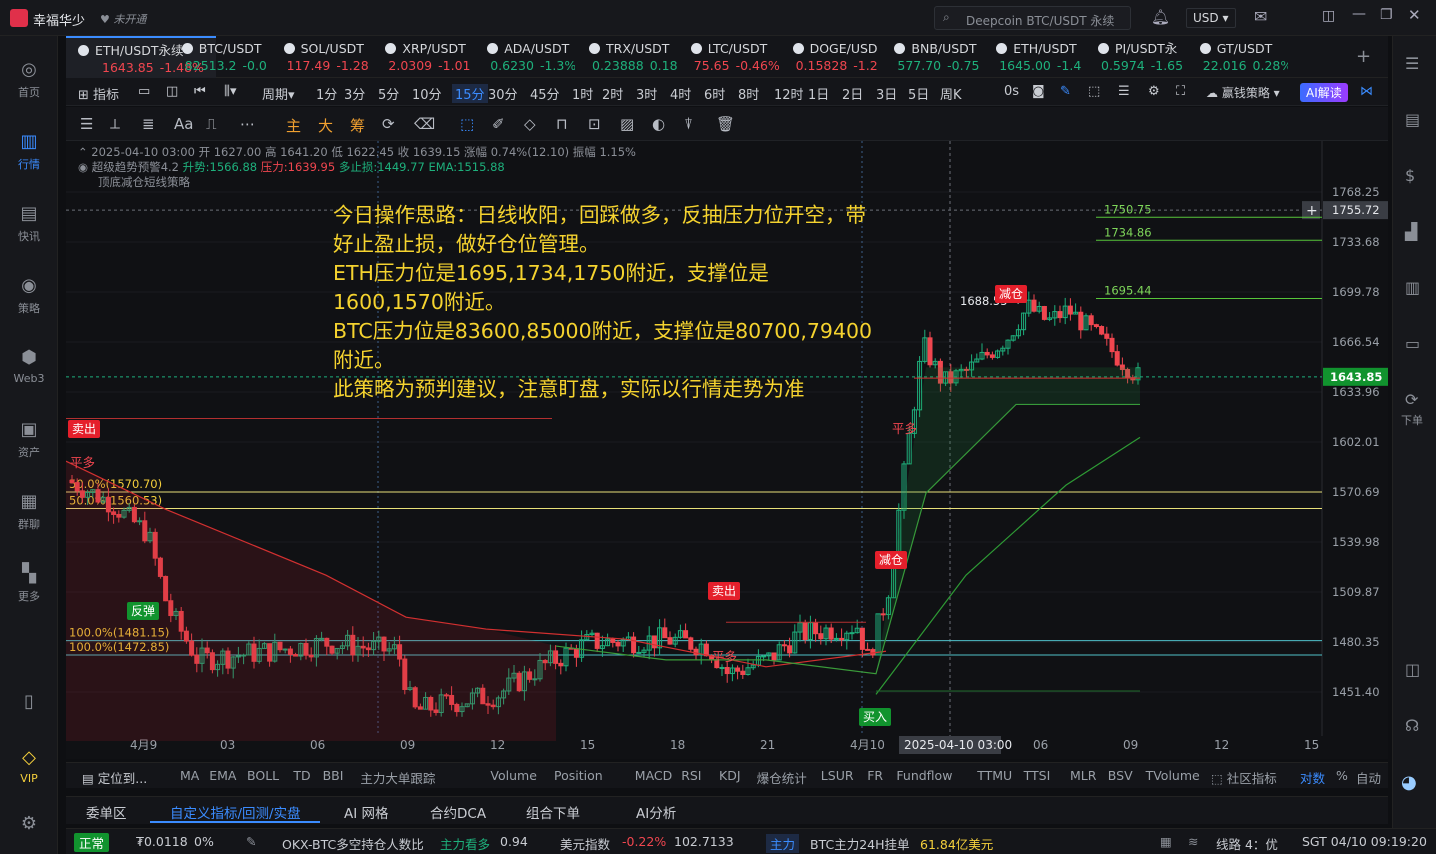 Image resolution: width=1436 pixels, height=854 pixels. What do you see at coordinates (1180, 91) in the screenshot?
I see `fullscreen-icon: ⛶` at bounding box center [1180, 91].